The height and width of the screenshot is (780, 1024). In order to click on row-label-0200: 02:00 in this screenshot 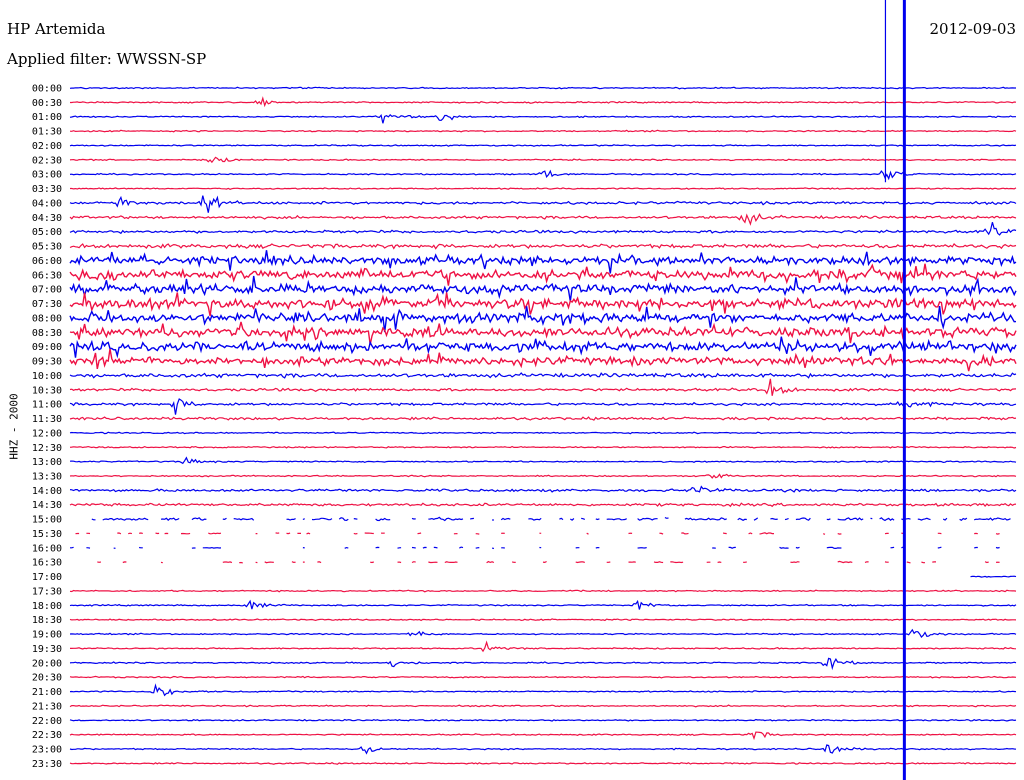, I will do `click(47, 146)`.